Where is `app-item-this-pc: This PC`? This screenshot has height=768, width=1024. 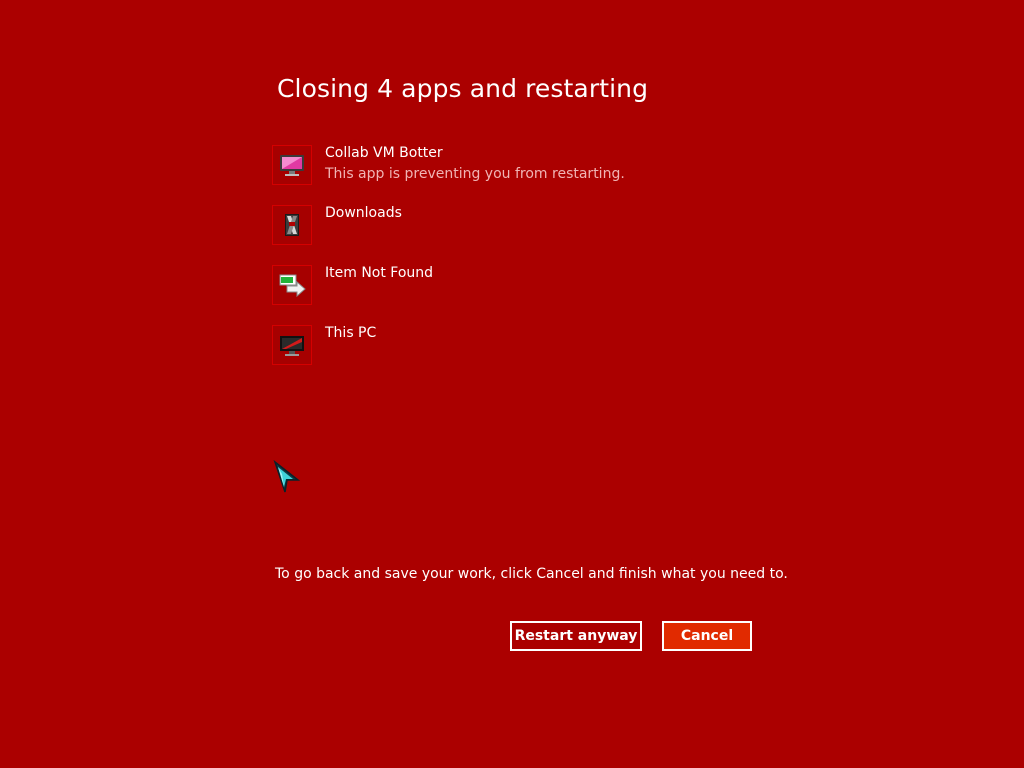
app-item-this-pc: This PC is located at coordinates (522, 345).